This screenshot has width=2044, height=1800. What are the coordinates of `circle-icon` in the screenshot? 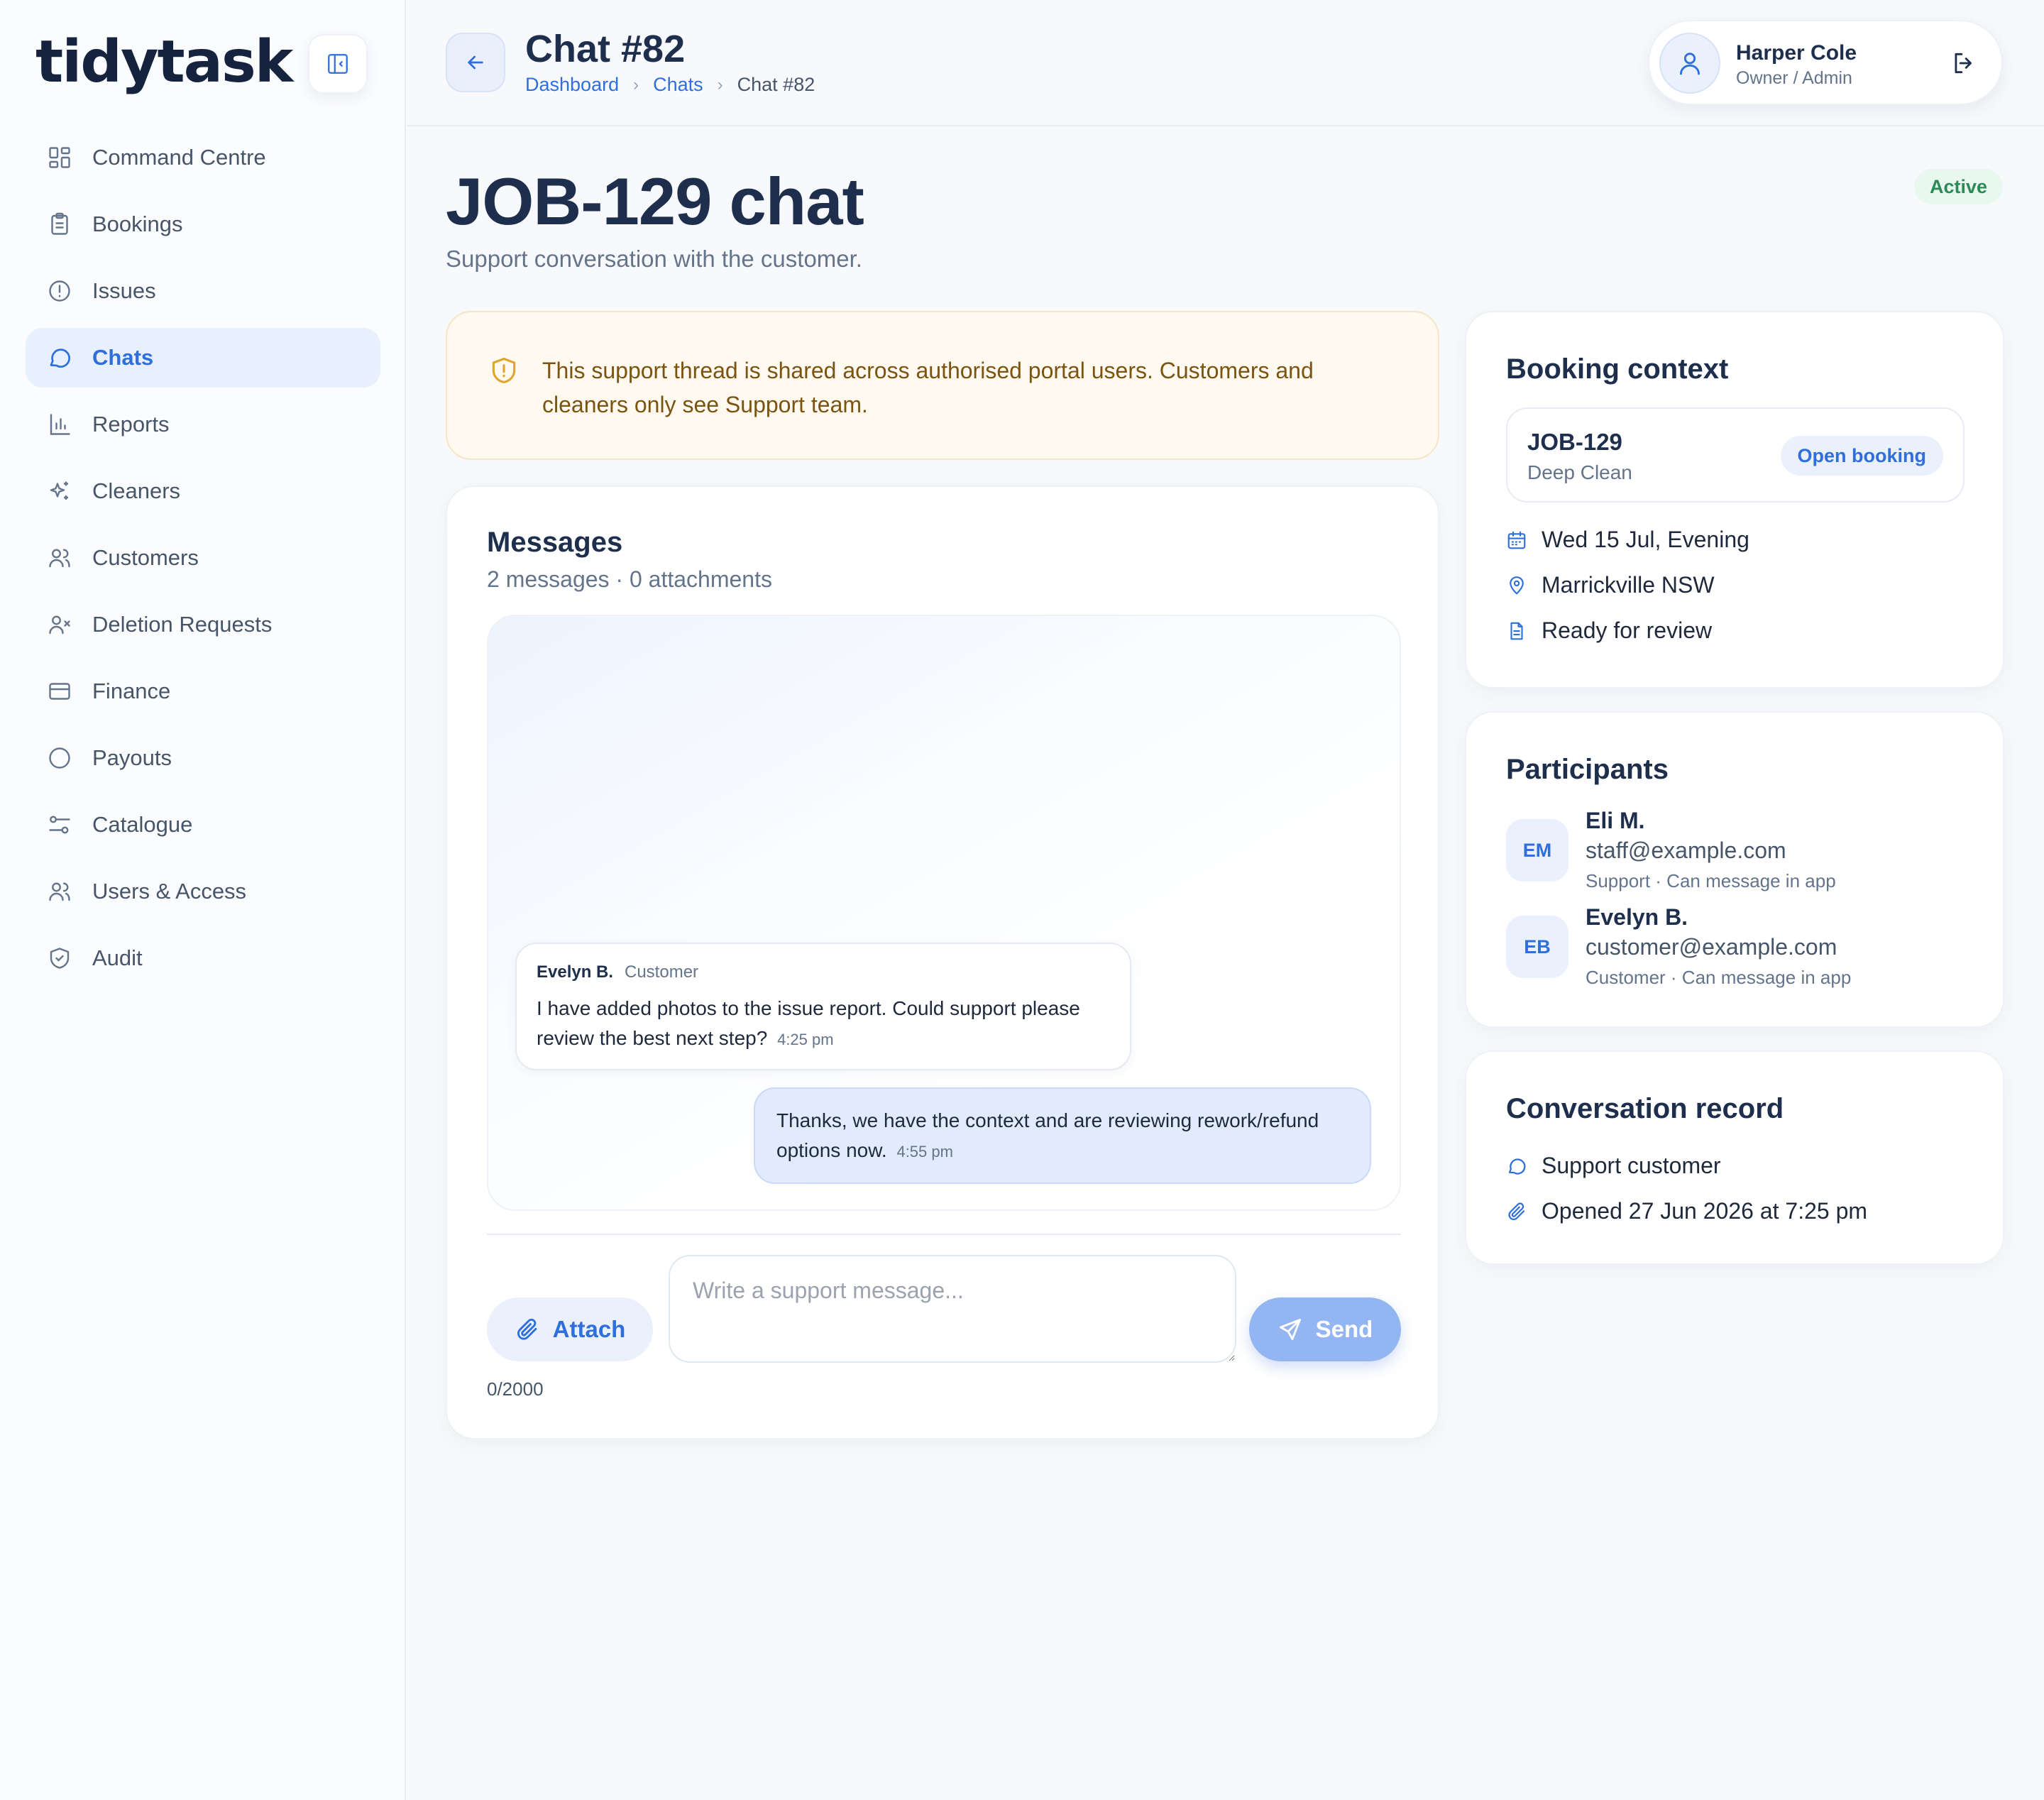 It's located at (59, 758).